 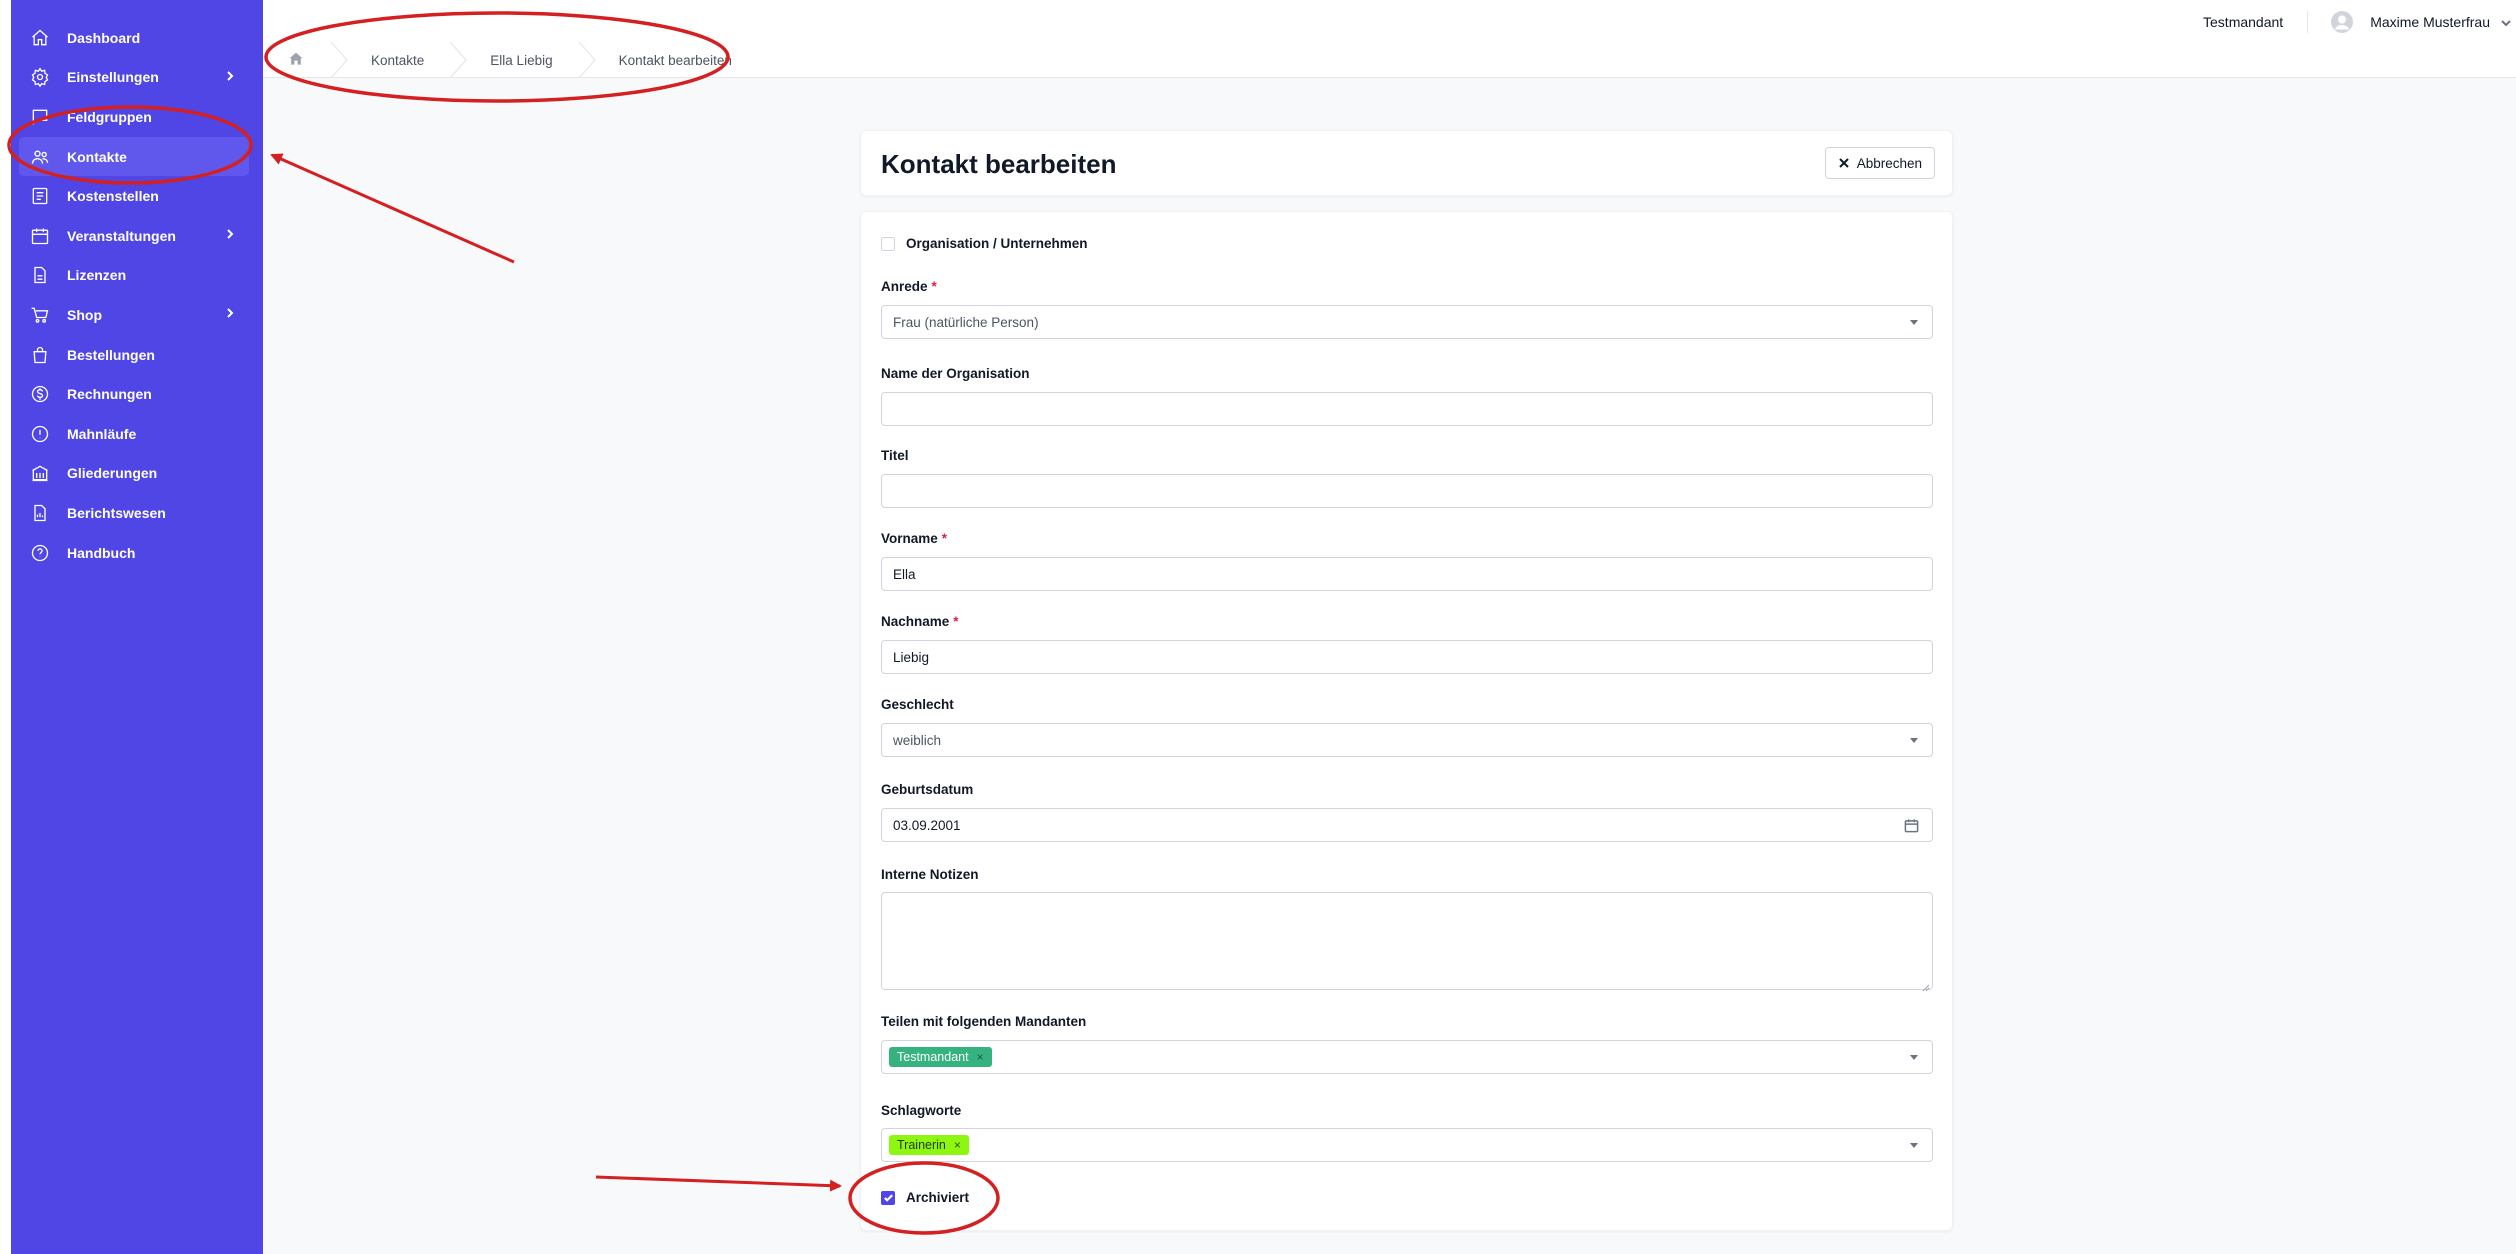 What do you see at coordinates (113, 77) in the screenshot?
I see `sidebar-item-label: Einstellungen` at bounding box center [113, 77].